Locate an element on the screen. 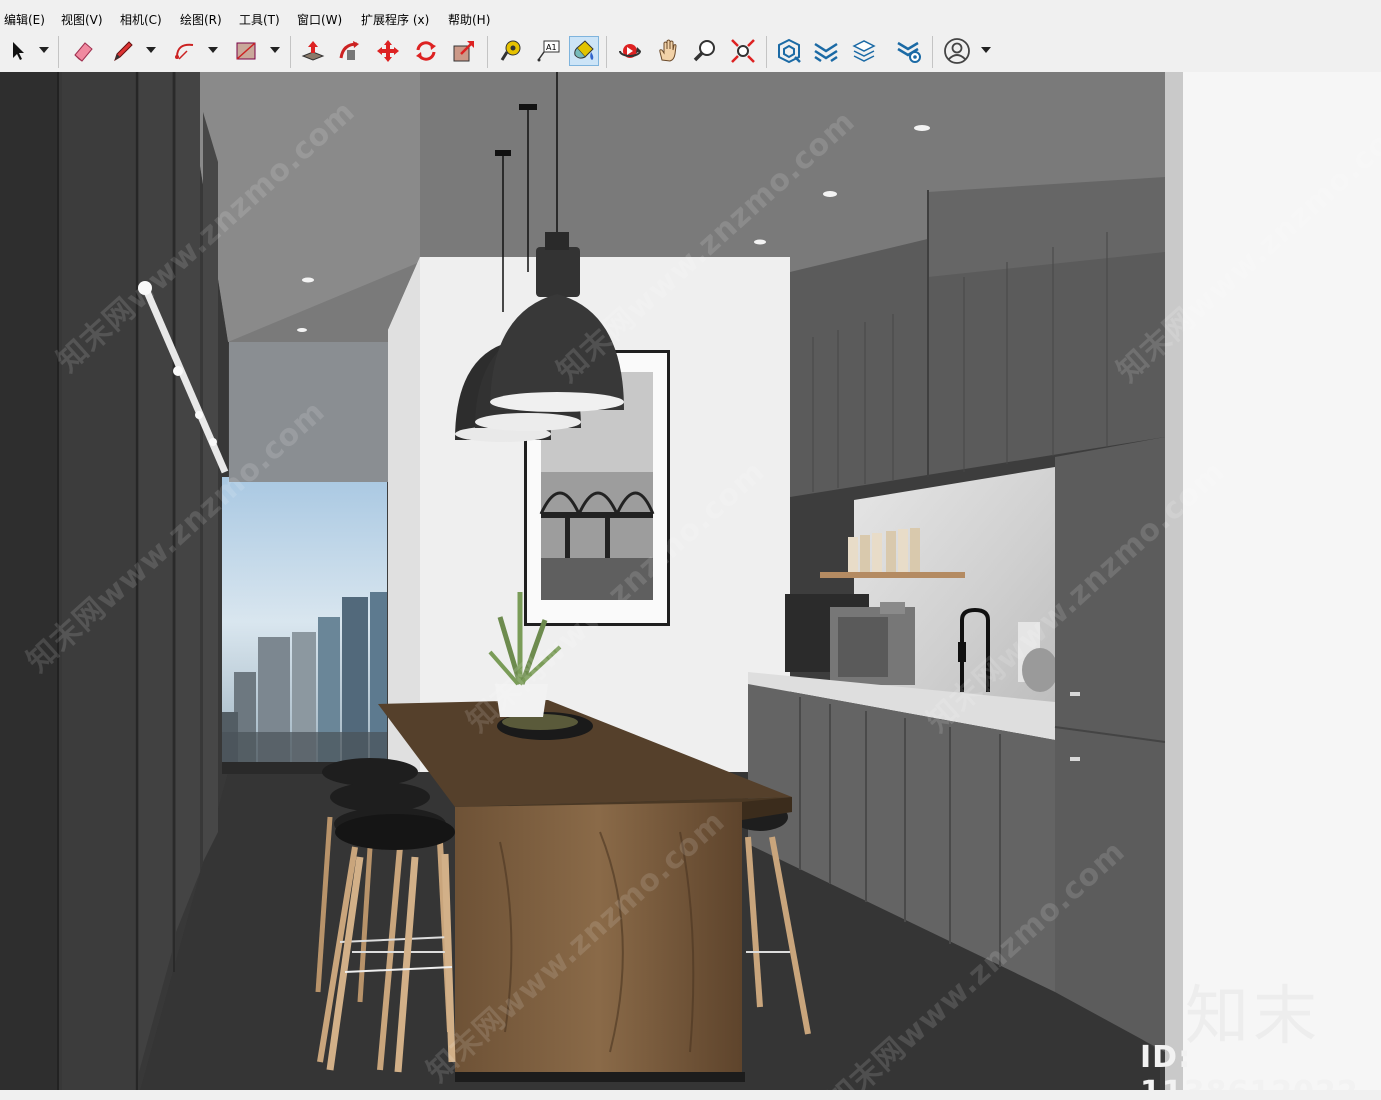 The image size is (1381, 1100). layer-manager-button is located at coordinates (864, 51).